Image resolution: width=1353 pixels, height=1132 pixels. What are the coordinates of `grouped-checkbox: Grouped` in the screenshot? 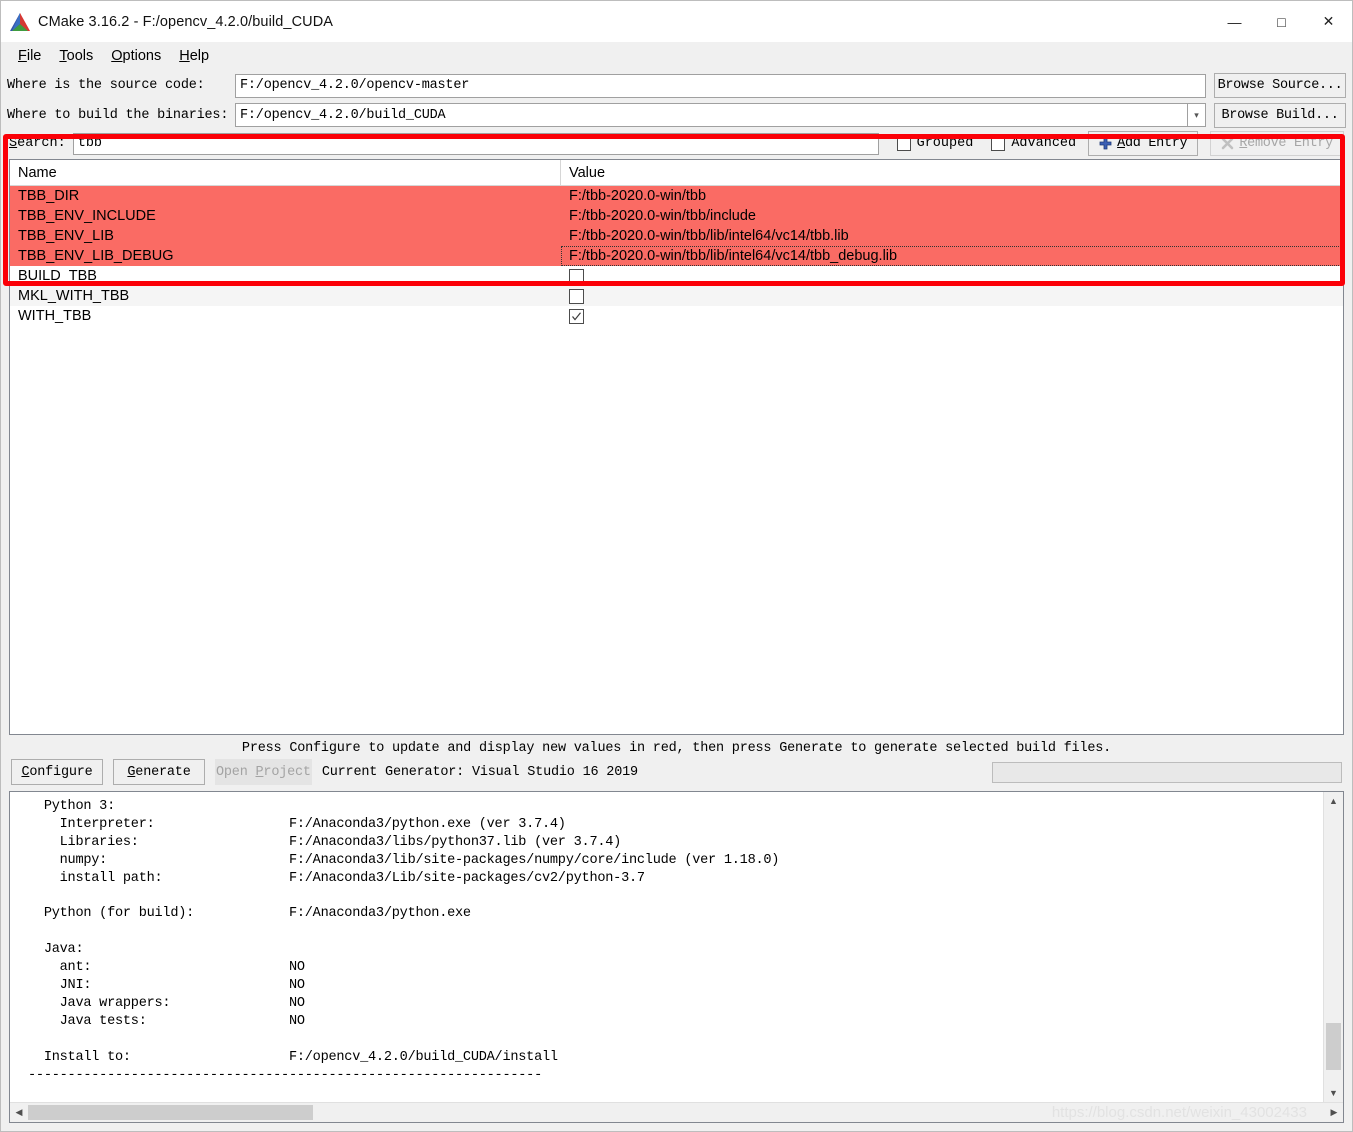 It's located at (935, 143).